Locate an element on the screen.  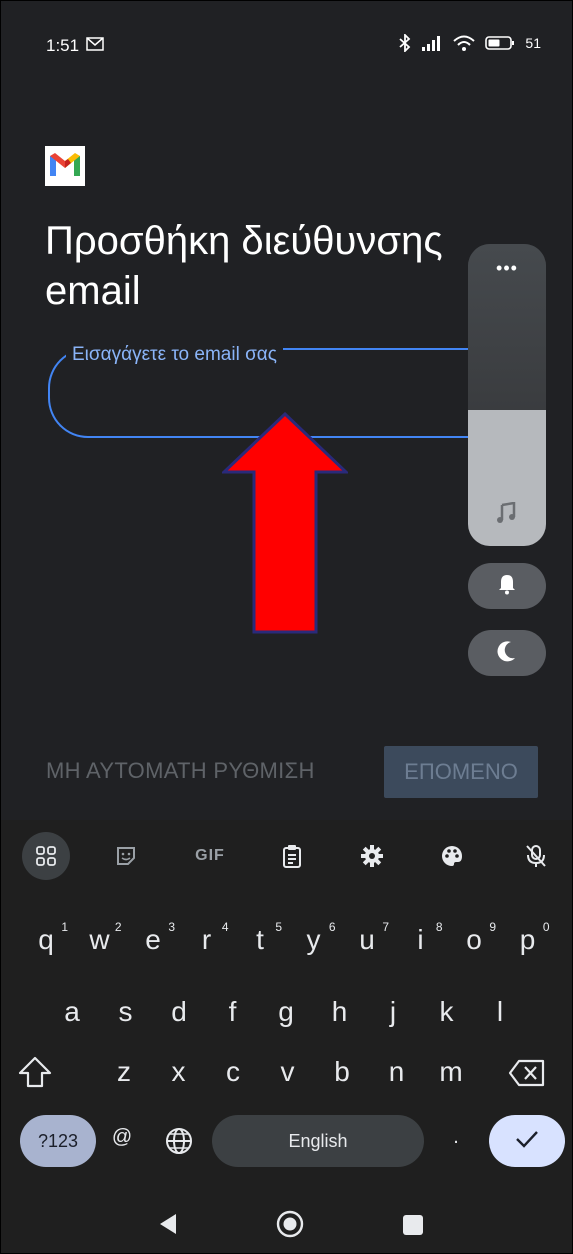
home-icon is located at coordinates (290, 1226).